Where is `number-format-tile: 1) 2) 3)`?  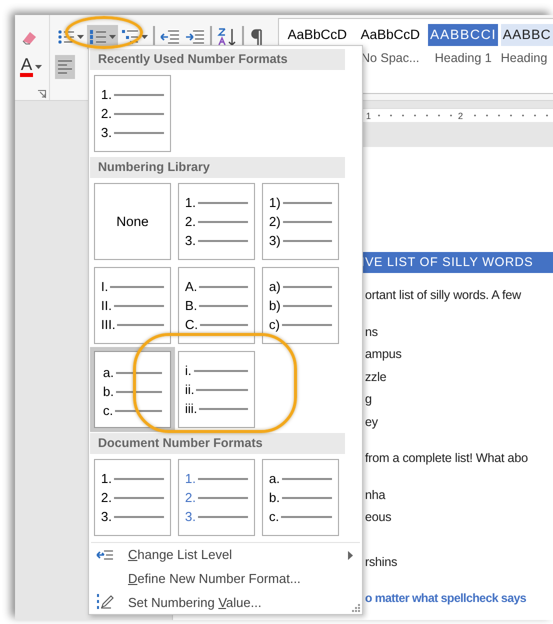 number-format-tile: 1) 2) 3) is located at coordinates (300, 221).